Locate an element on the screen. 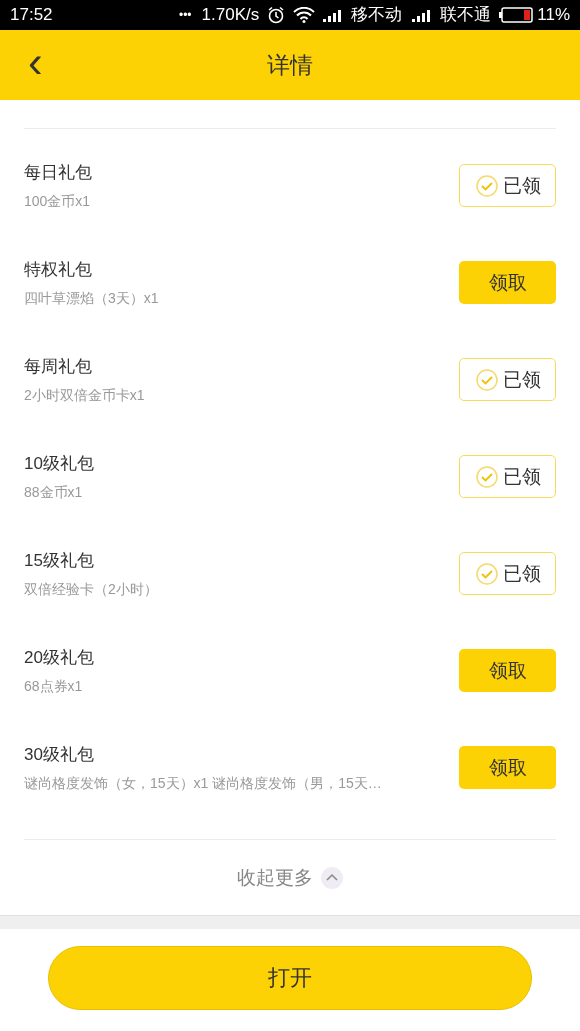  gift-title: 10级礼包 is located at coordinates (59, 463).